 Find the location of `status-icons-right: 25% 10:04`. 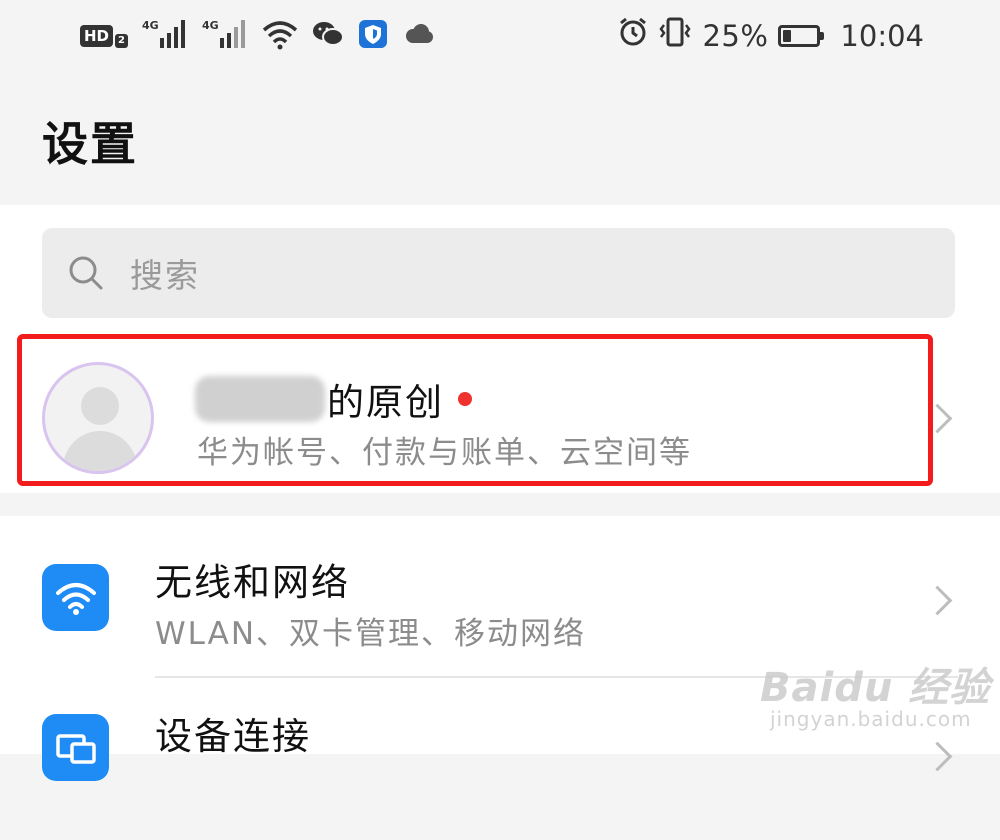

status-icons-right: 25% 10:04 is located at coordinates (771, 36).